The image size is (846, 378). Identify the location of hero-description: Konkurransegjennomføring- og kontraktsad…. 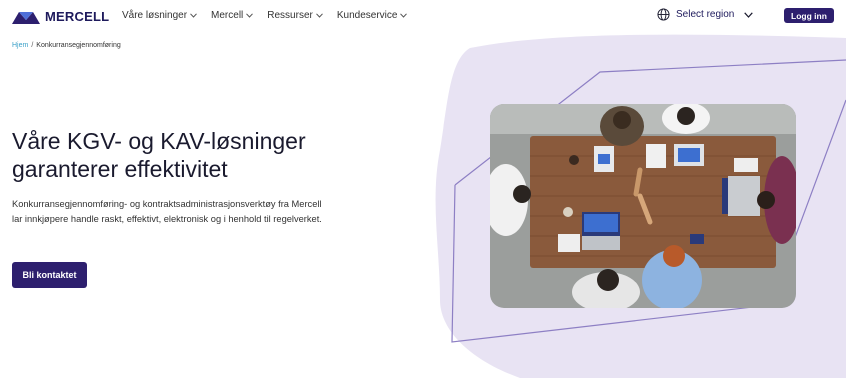
(212, 212).